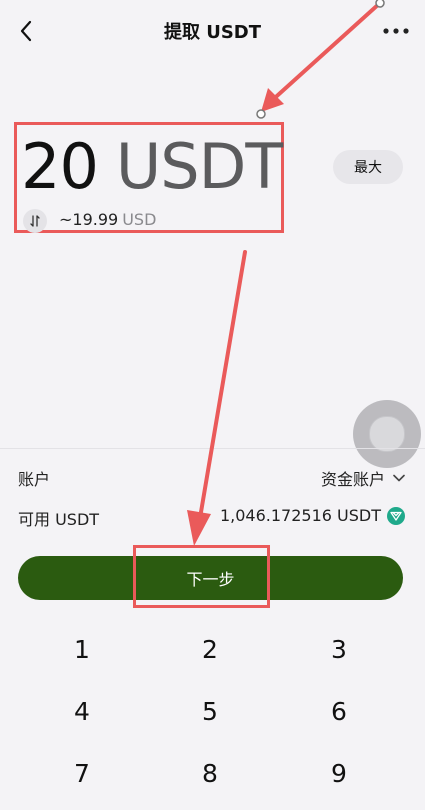  Describe the element at coordinates (59, 519) in the screenshot. I see `available-label: 可用 USDT` at that location.